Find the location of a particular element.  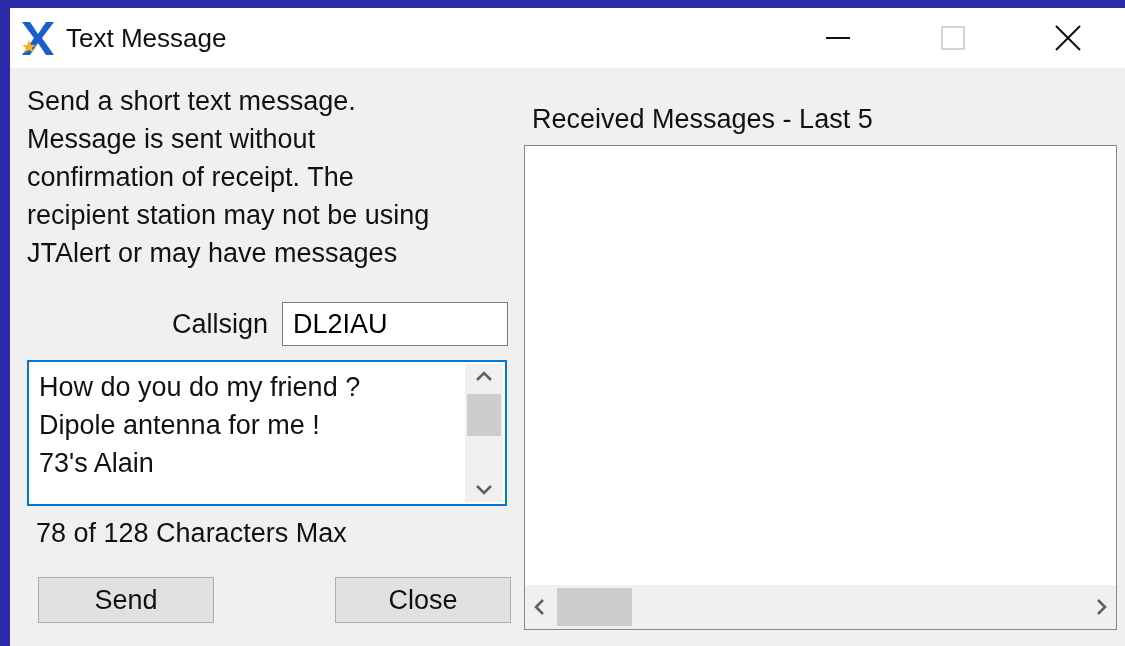

callsign-label: Callsign is located at coordinates (219, 324).